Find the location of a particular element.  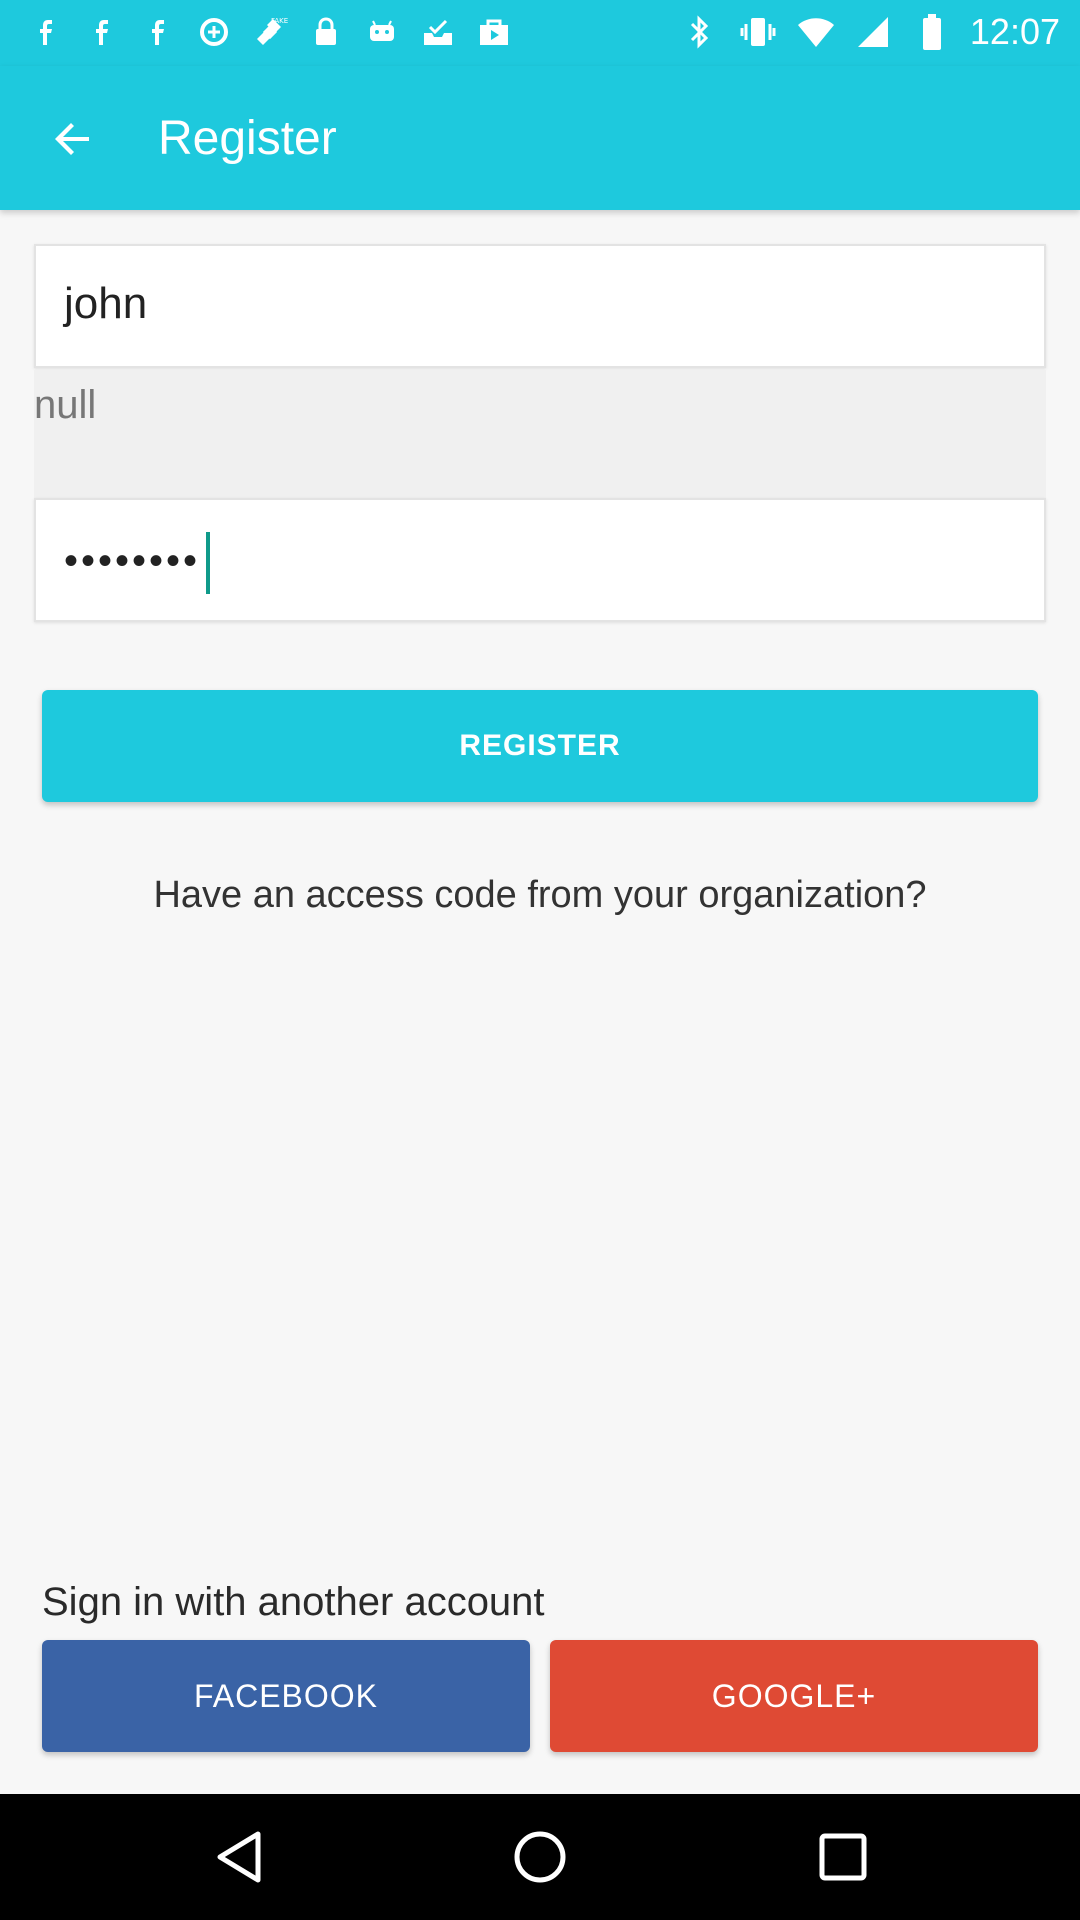

data-saver-icon is located at coordinates (214, 32).